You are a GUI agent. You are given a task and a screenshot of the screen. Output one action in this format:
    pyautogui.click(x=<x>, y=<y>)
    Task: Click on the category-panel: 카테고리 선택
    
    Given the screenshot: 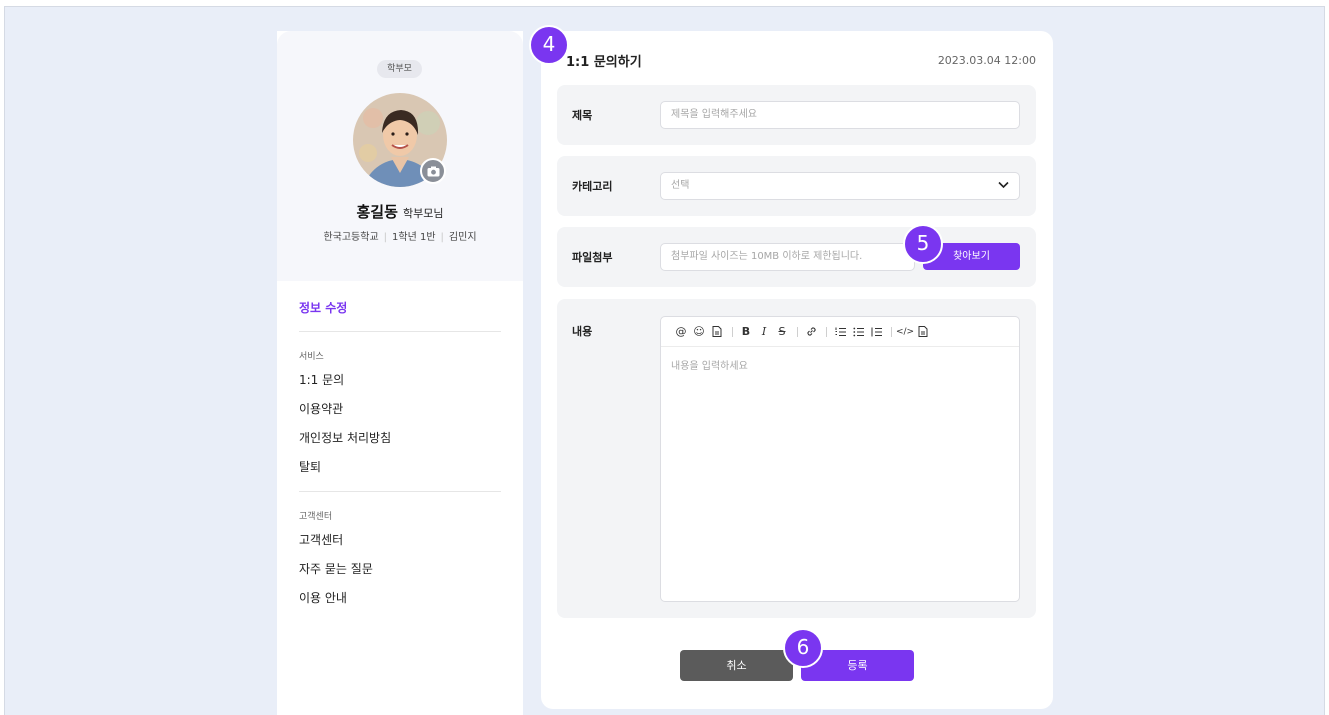 What is the action you would take?
    pyautogui.click(x=796, y=186)
    